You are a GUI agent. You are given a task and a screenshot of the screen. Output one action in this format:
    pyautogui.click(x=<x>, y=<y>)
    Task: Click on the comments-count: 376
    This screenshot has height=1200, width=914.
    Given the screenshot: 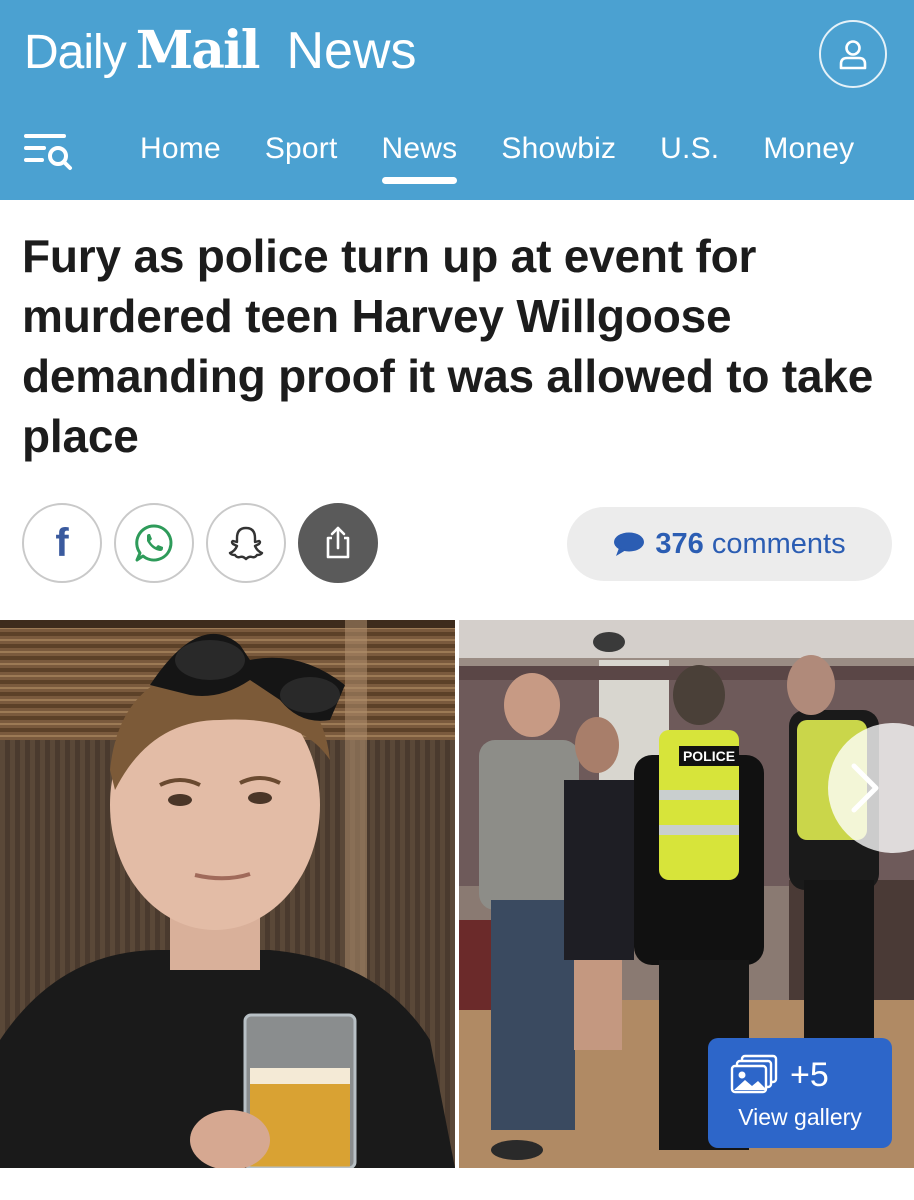 What is the action you would take?
    pyautogui.click(x=679, y=543)
    